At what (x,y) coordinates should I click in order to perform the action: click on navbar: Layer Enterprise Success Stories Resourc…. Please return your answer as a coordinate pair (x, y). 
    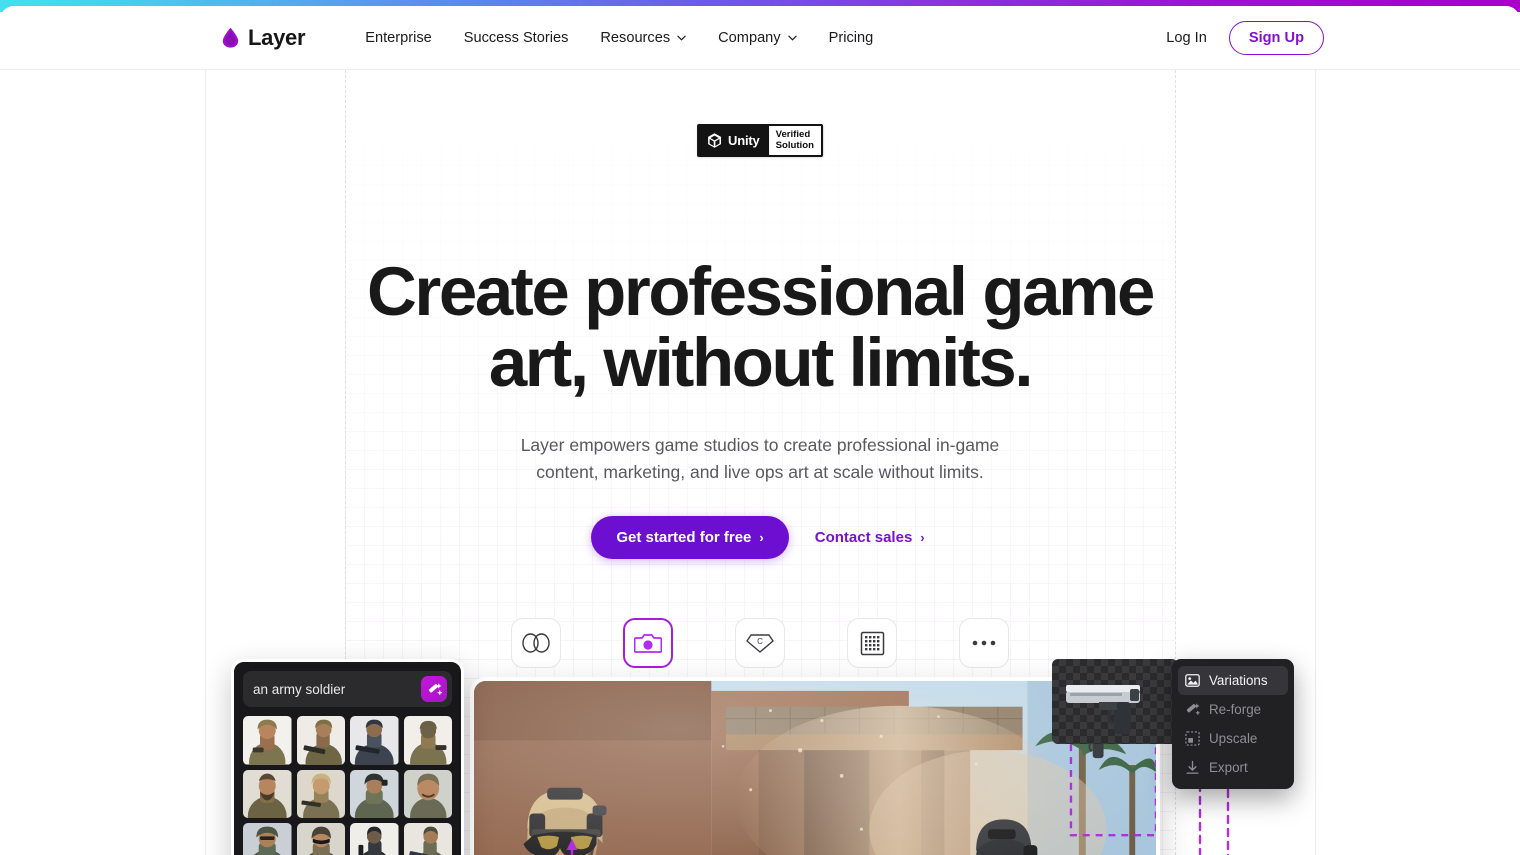
    Looking at the image, I should click on (760, 38).